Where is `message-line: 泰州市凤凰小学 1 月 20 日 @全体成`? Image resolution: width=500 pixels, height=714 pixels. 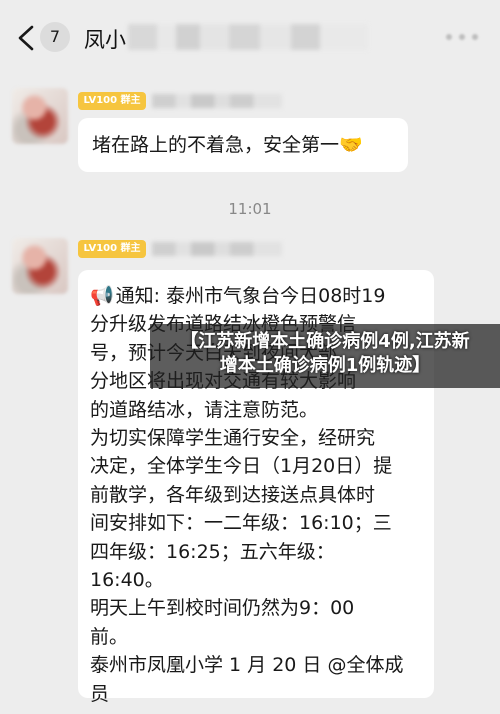
message-line: 泰州市凤凰小学 1 月 20 日 @全体成 is located at coordinates (247, 665).